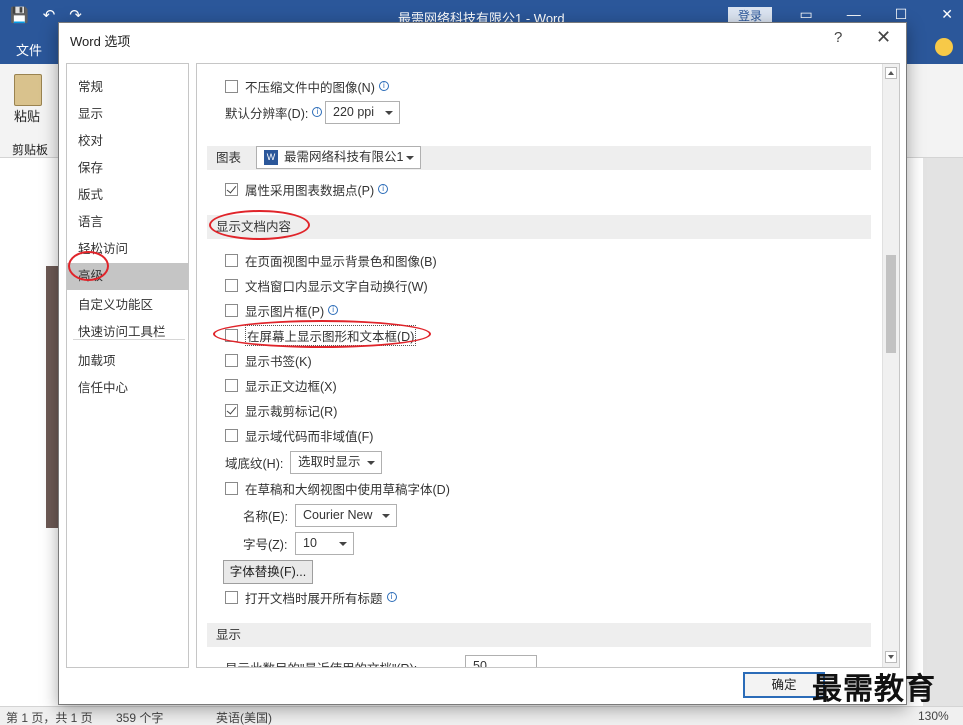  Describe the element at coordinates (127, 87) in the screenshot. I see `nav-item-general: 常规` at that location.